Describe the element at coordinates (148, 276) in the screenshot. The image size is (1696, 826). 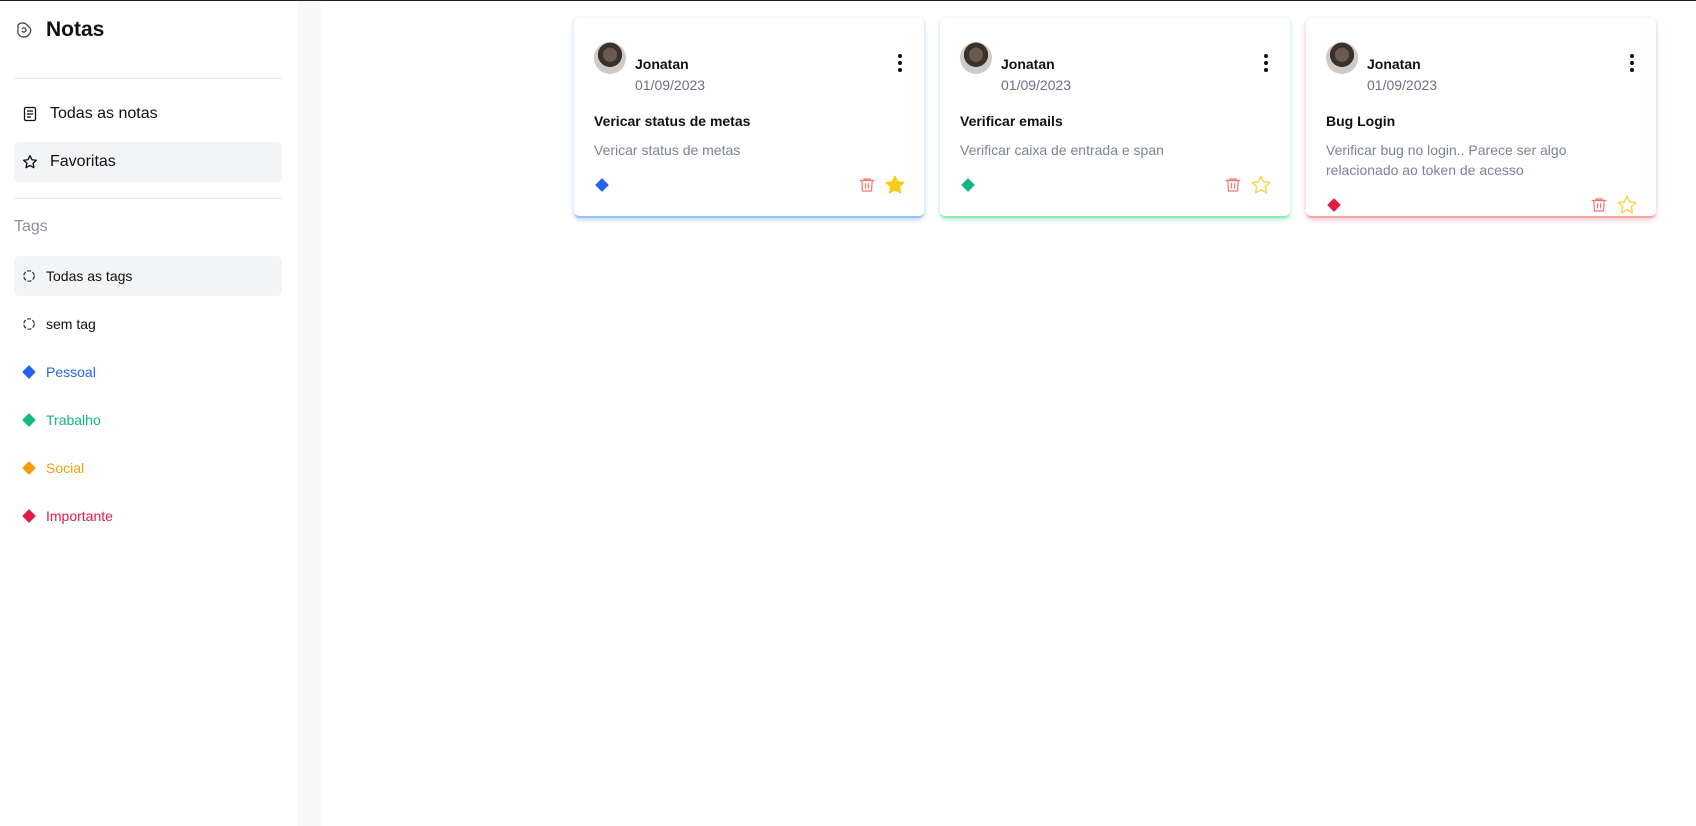
I see `tag-item: Todas as tags` at that location.